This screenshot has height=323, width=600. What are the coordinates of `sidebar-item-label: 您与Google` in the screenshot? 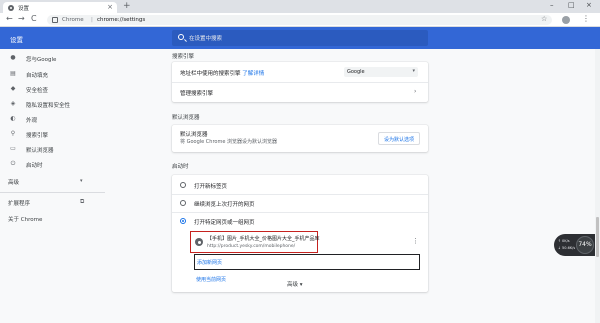 It's located at (41, 60).